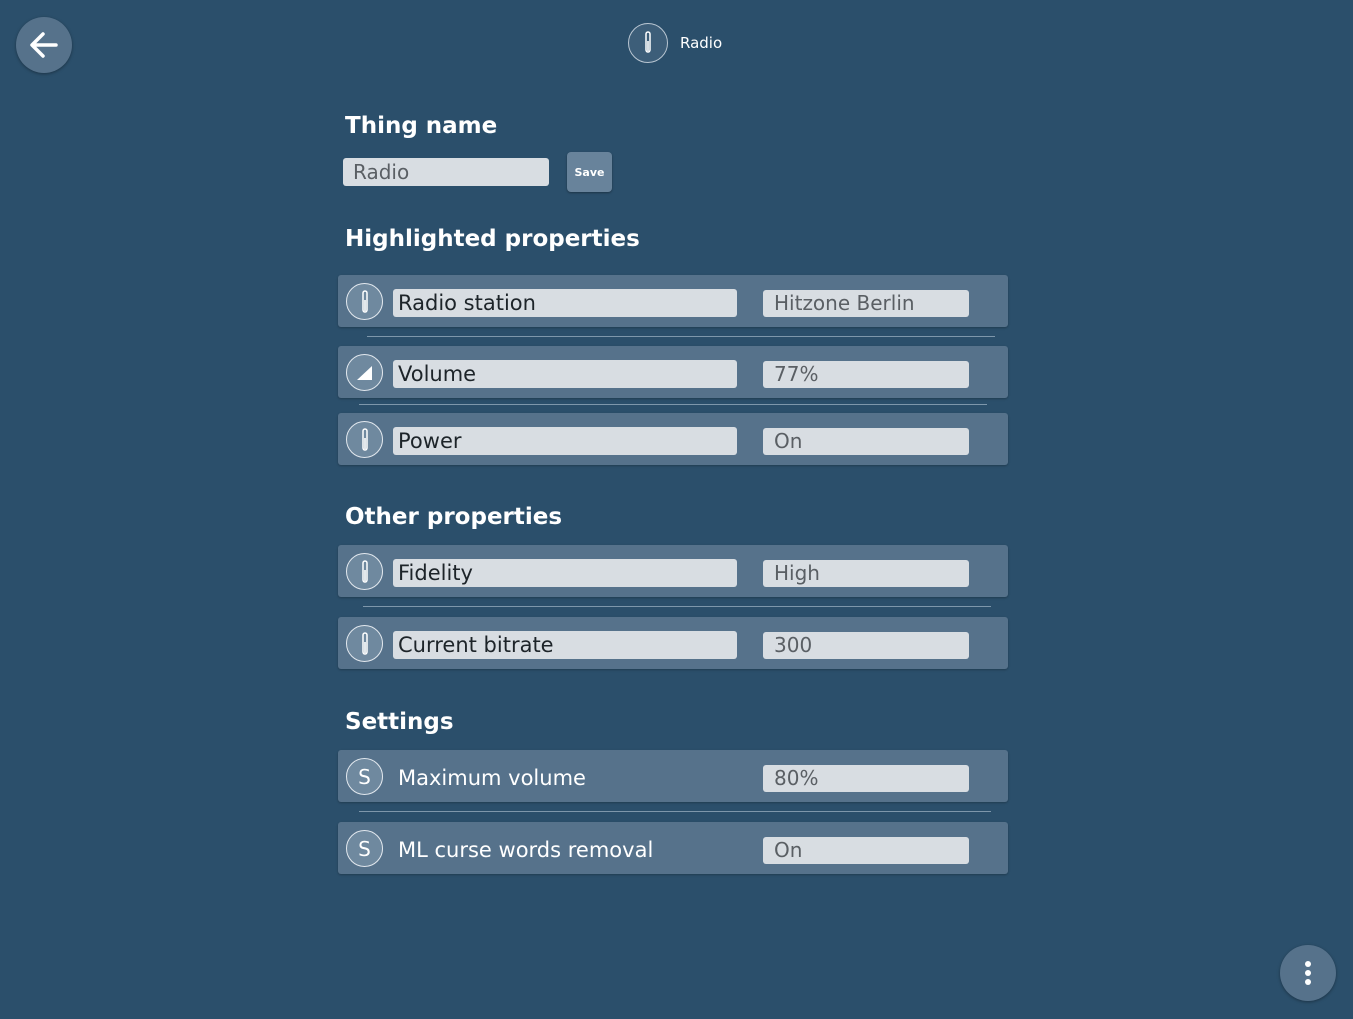 The image size is (1353, 1019). I want to click on page-title: Radio, so click(701, 43).